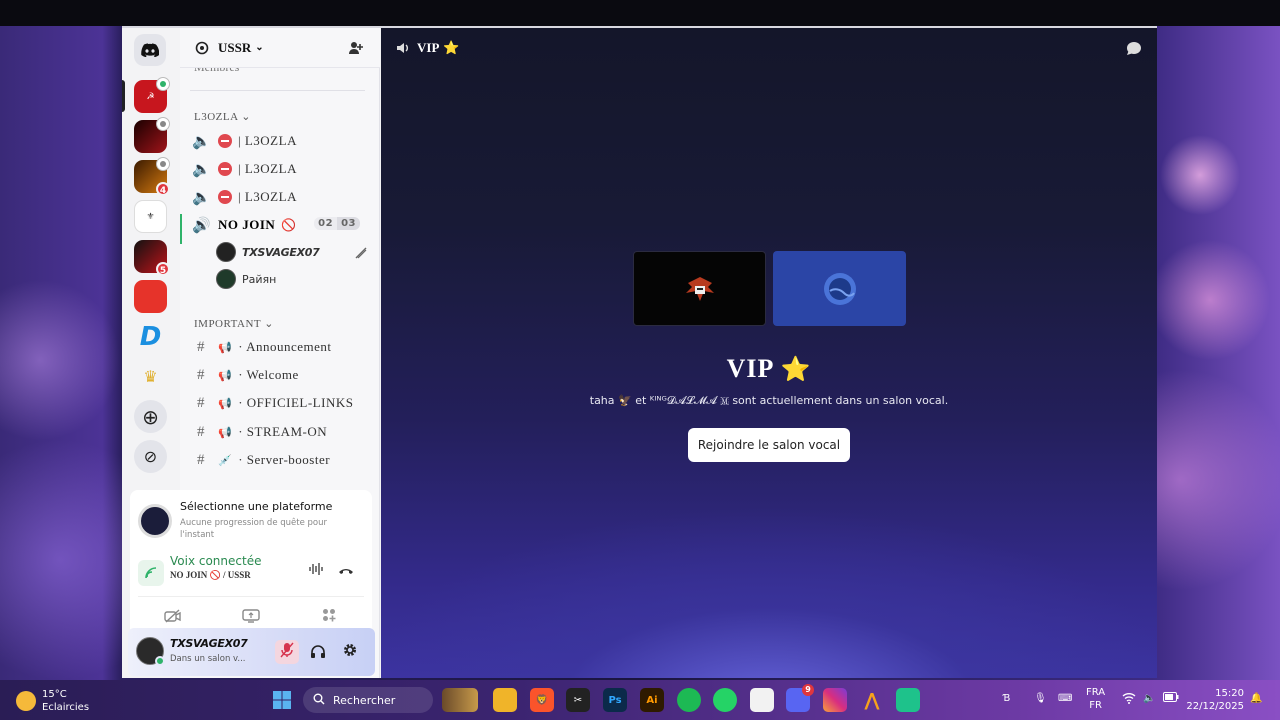 The height and width of the screenshot is (720, 1280). What do you see at coordinates (282, 225) in the screenshot?
I see `voice-channel-nojoin: 🔊 NO JOIN 🚫 02 03` at bounding box center [282, 225].